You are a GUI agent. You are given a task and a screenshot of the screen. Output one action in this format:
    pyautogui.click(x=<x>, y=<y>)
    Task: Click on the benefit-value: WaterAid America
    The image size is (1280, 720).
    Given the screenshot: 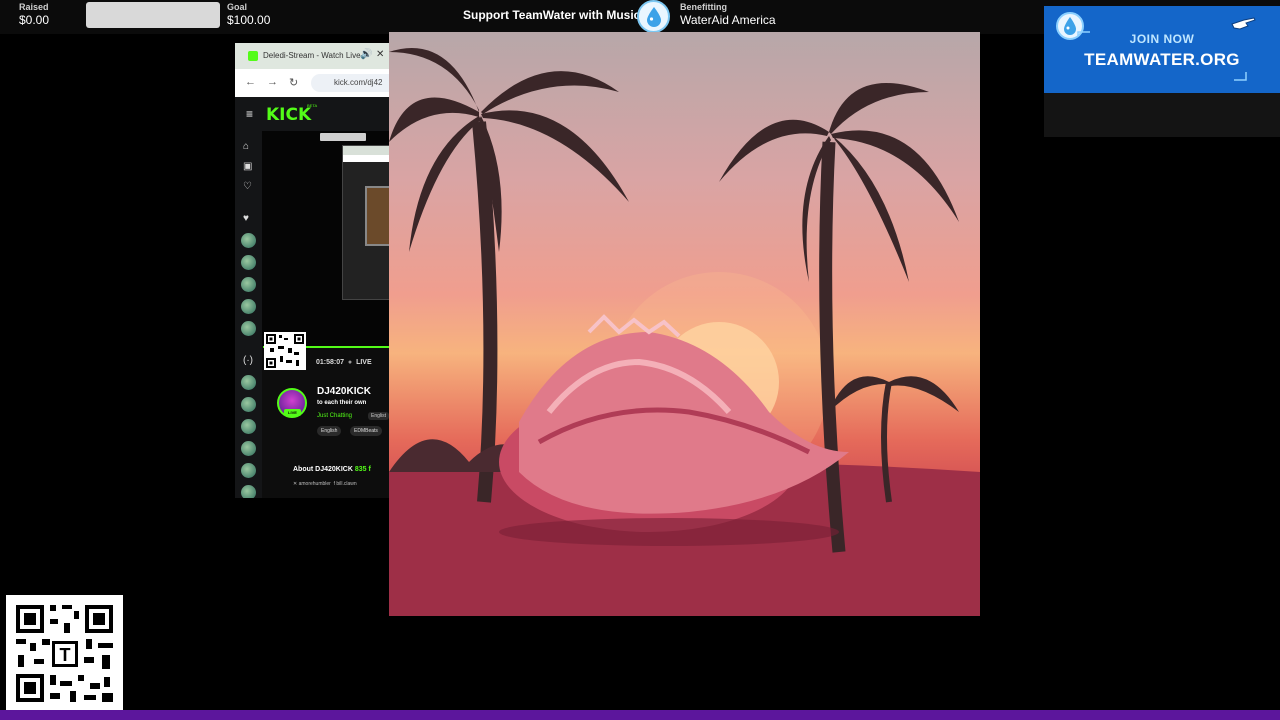 What is the action you would take?
    pyautogui.click(x=728, y=20)
    